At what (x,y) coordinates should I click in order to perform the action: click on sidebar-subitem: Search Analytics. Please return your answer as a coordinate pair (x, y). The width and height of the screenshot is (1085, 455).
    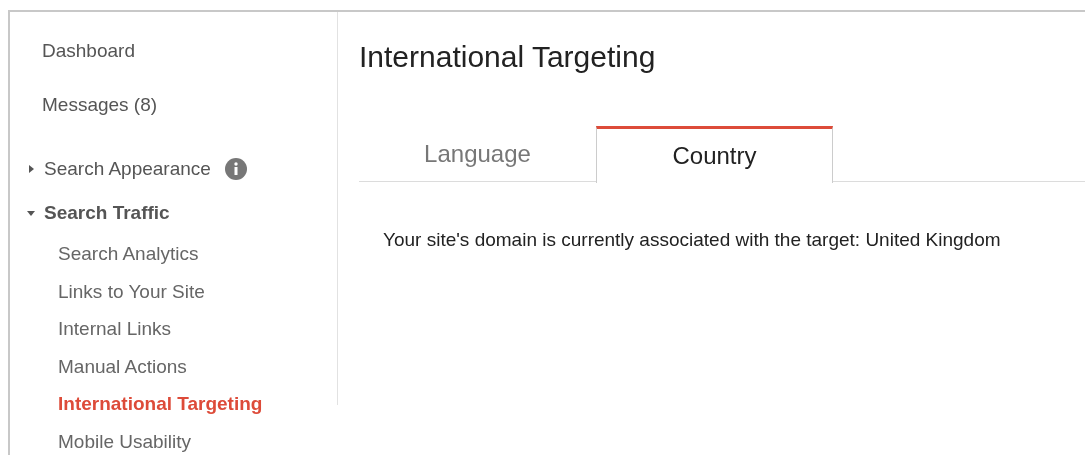
    Looking at the image, I should click on (173, 254).